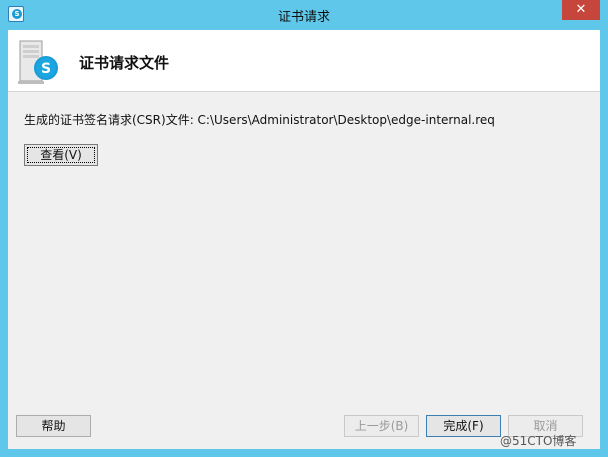 The width and height of the screenshot is (608, 457). What do you see at coordinates (38, 62) in the screenshot?
I see `server-skype-icon: S` at bounding box center [38, 62].